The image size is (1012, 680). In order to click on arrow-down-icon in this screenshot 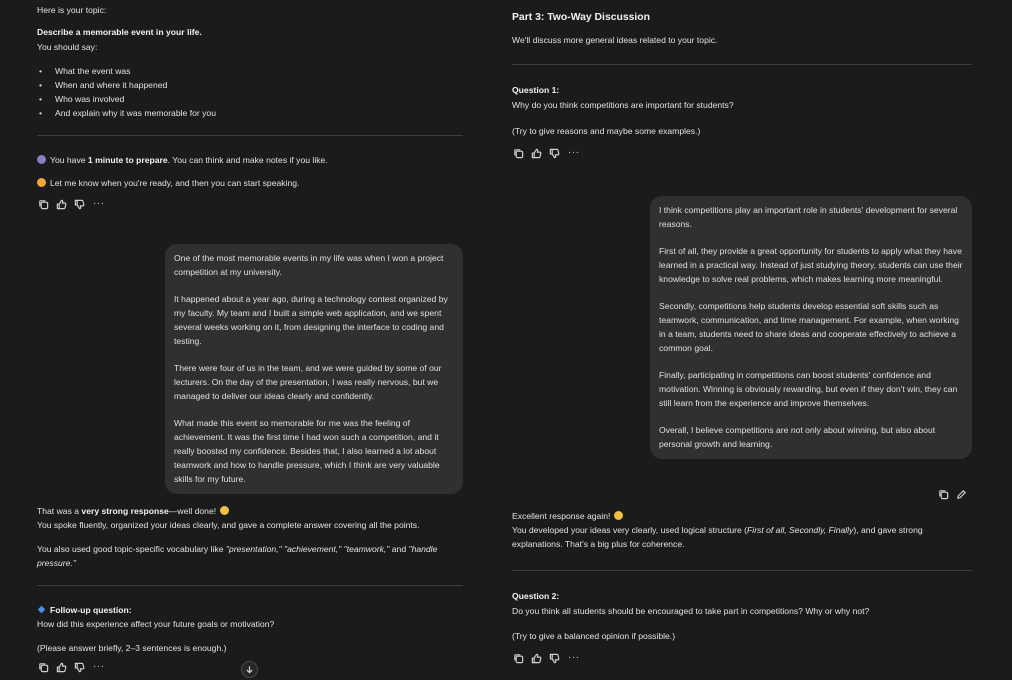, I will do `click(249, 670)`.